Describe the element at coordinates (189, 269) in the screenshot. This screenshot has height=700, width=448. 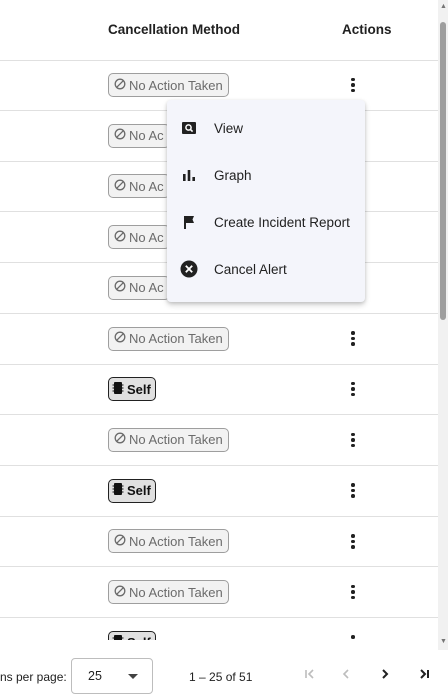
I see `cancel-circle-icon` at that location.